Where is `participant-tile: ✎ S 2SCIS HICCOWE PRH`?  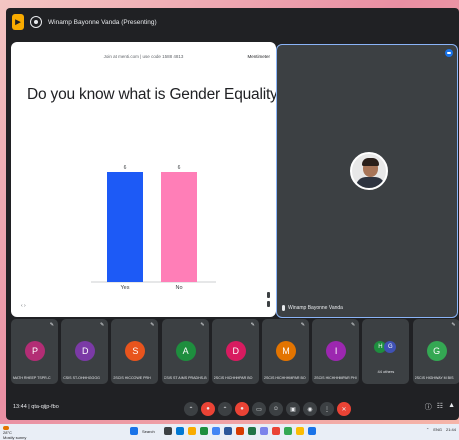 participant-tile: ✎ S 2SCIS HICCOWE PRH is located at coordinates (135, 351).